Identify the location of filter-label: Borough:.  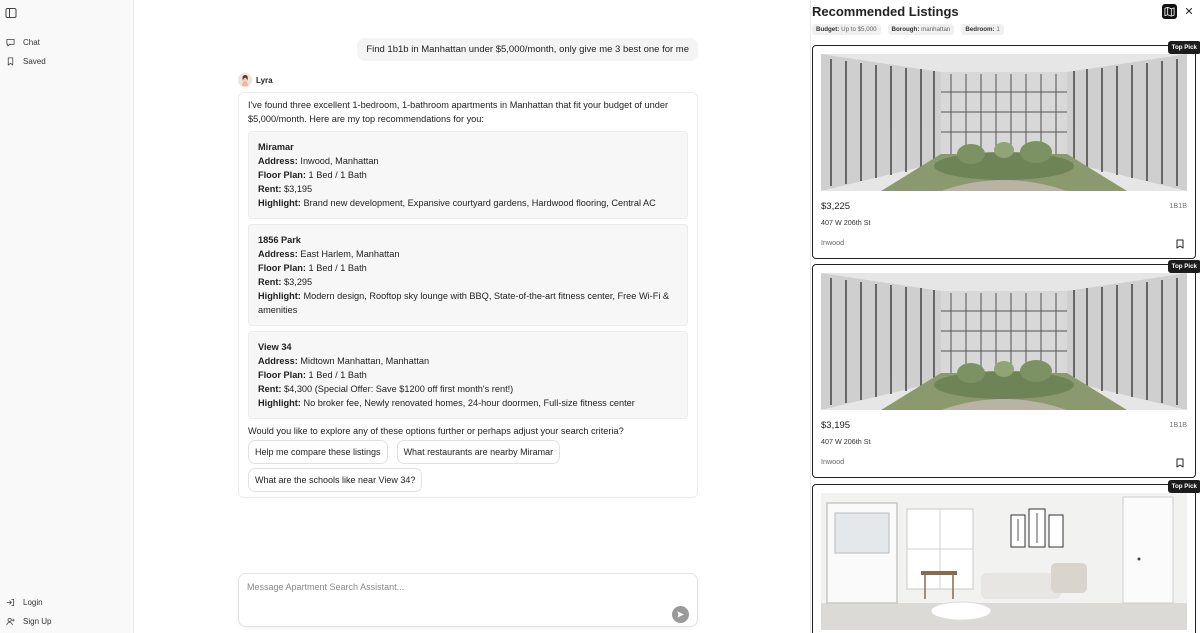
(905, 29).